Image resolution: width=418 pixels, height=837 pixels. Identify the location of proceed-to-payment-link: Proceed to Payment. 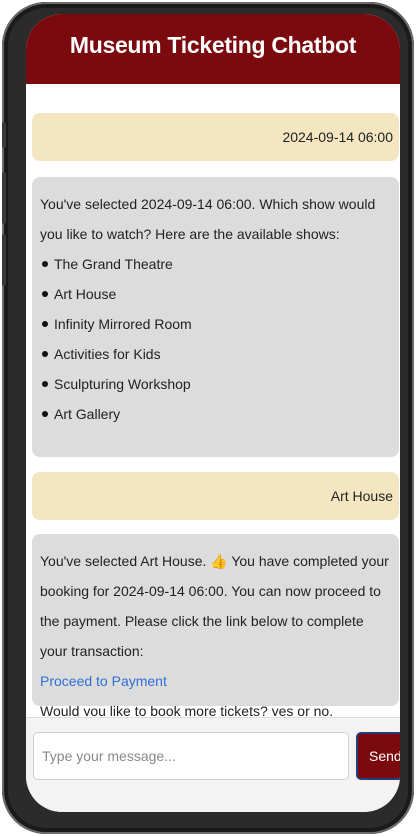
(103, 681).